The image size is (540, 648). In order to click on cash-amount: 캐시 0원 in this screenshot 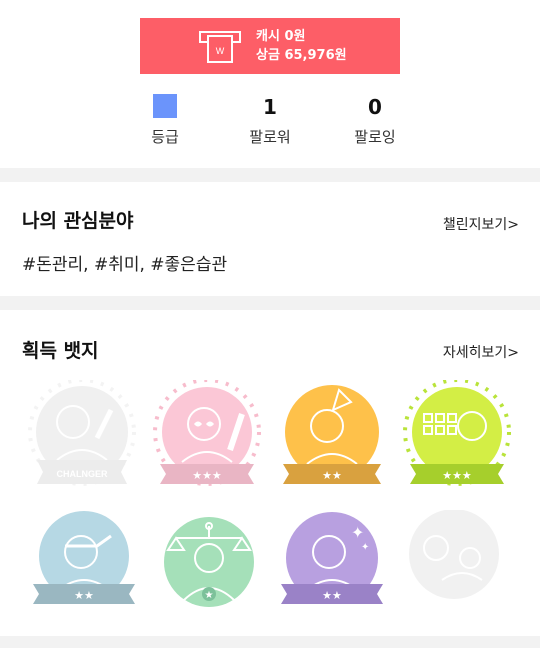, I will do `click(281, 36)`.